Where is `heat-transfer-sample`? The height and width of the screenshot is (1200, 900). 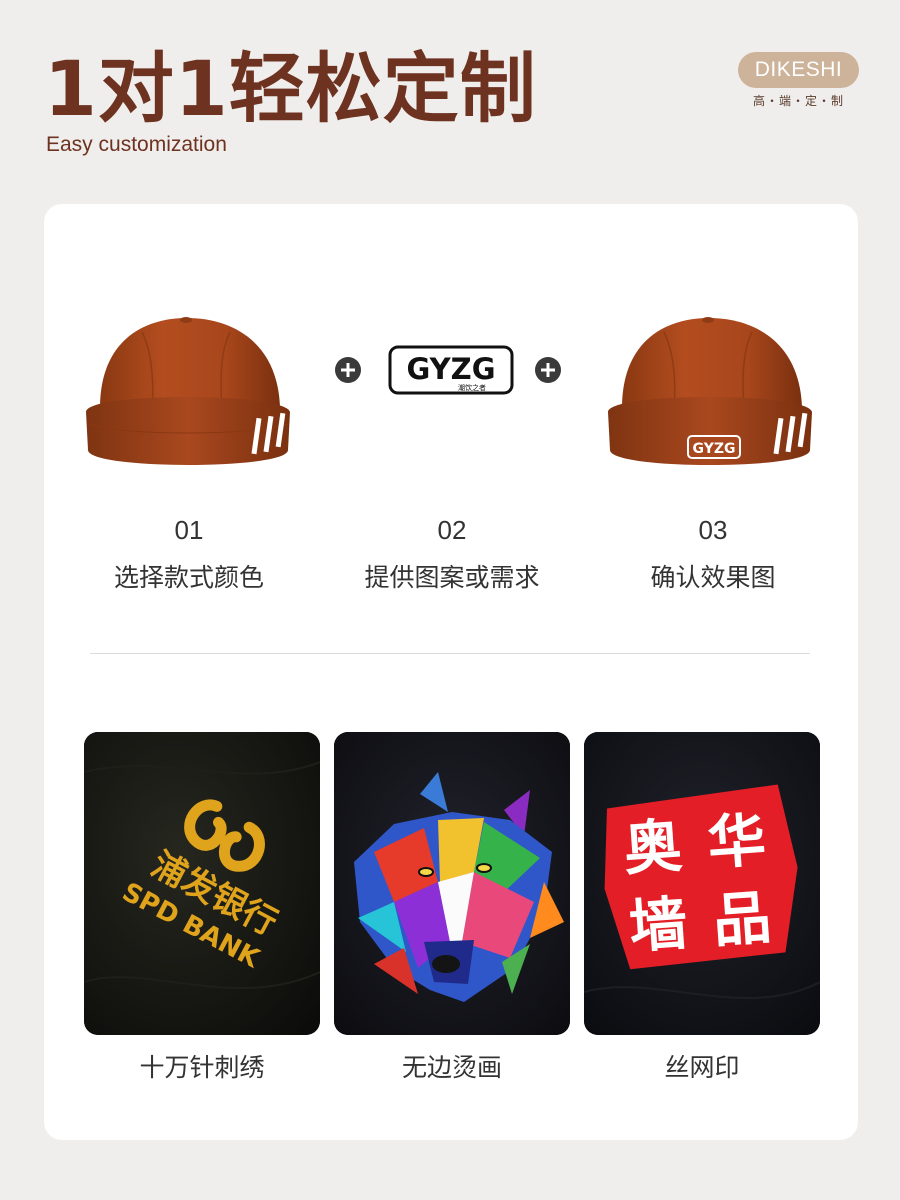 heat-transfer-sample is located at coordinates (452, 883).